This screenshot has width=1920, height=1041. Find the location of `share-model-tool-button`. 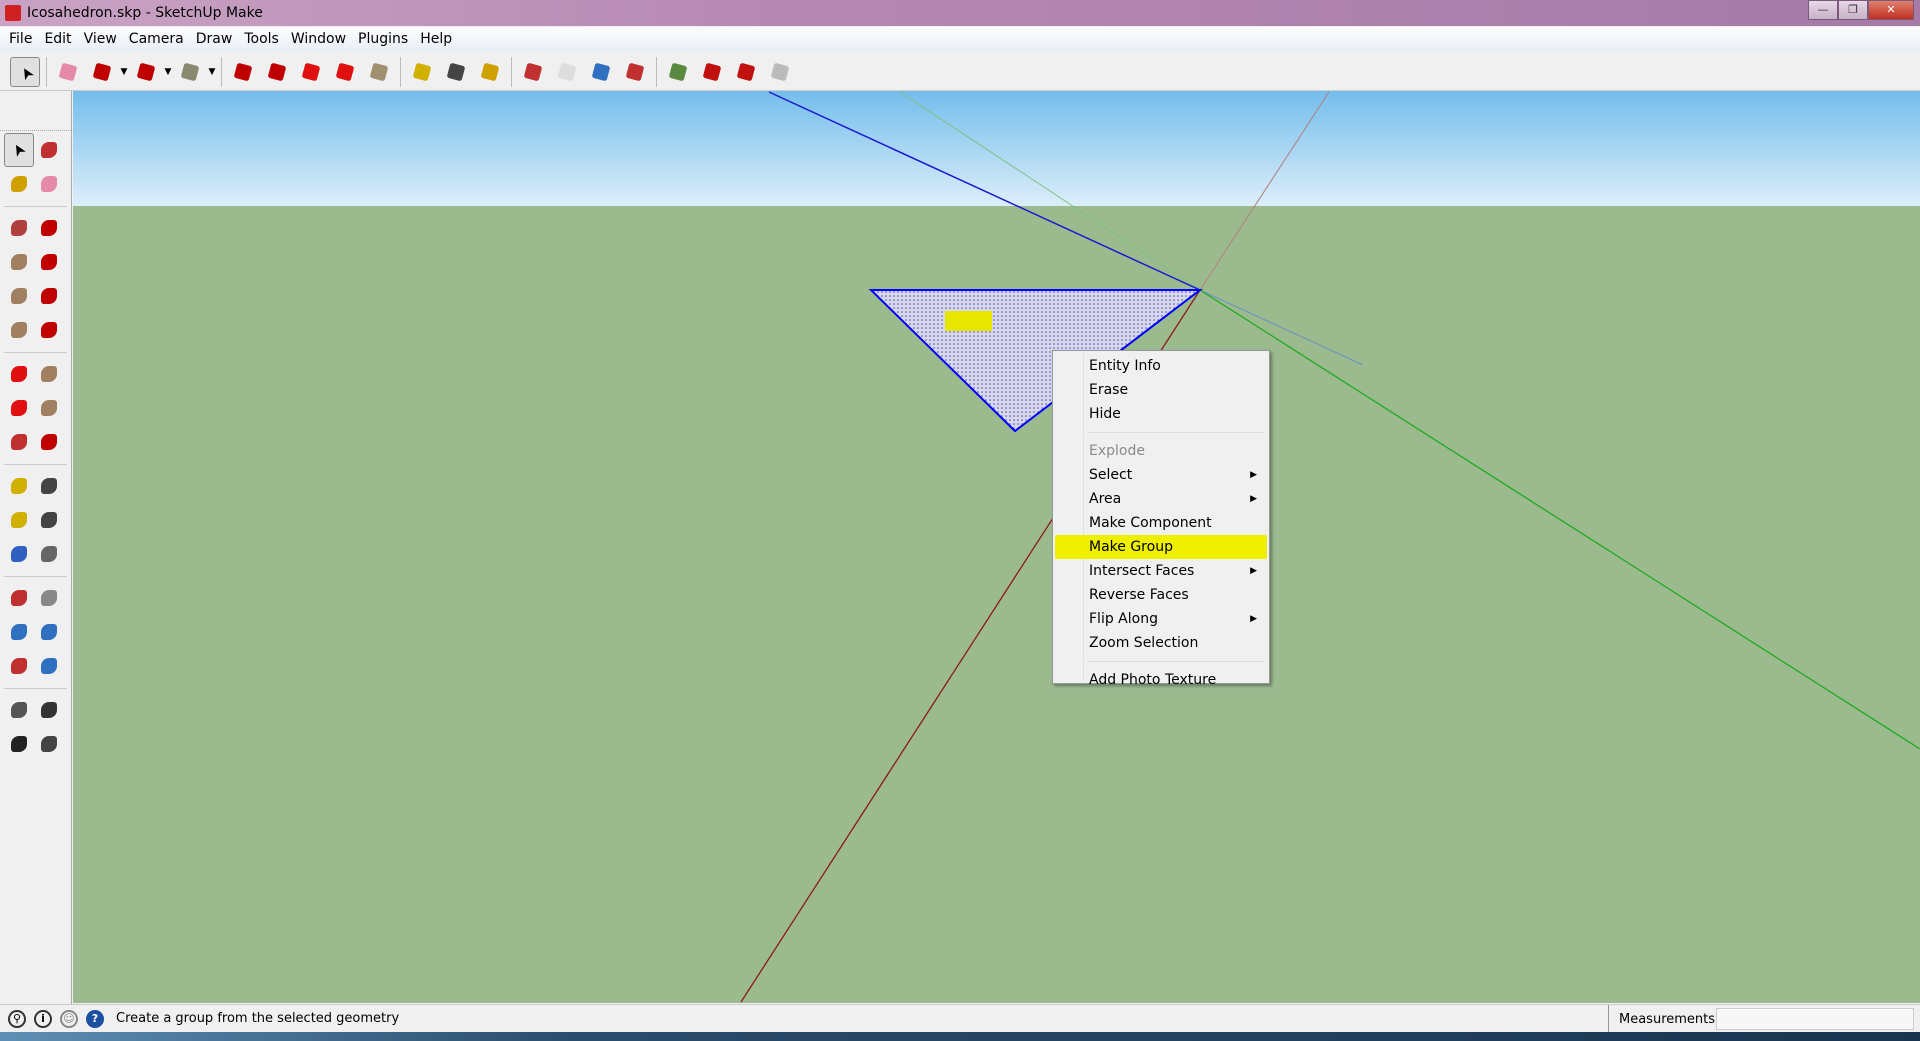

share-model-tool-button is located at coordinates (712, 72).